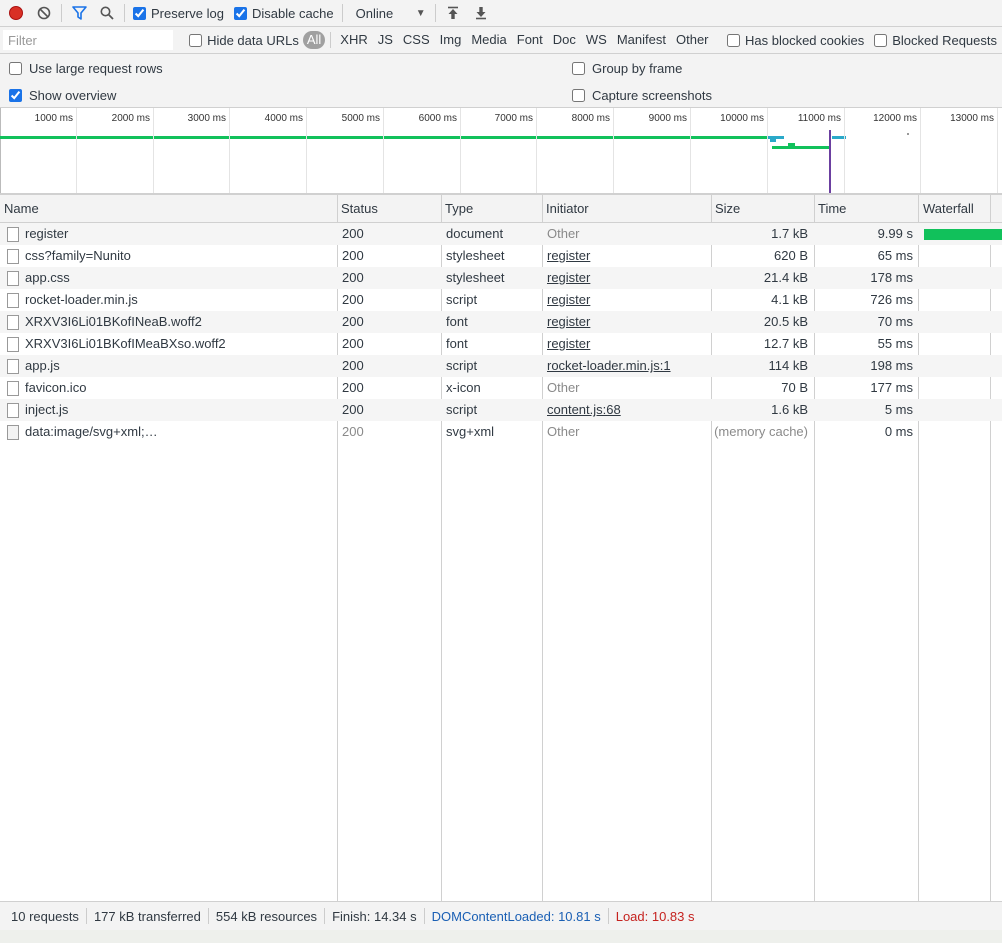  What do you see at coordinates (139, 13) in the screenshot?
I see `preserve-log-input` at bounding box center [139, 13].